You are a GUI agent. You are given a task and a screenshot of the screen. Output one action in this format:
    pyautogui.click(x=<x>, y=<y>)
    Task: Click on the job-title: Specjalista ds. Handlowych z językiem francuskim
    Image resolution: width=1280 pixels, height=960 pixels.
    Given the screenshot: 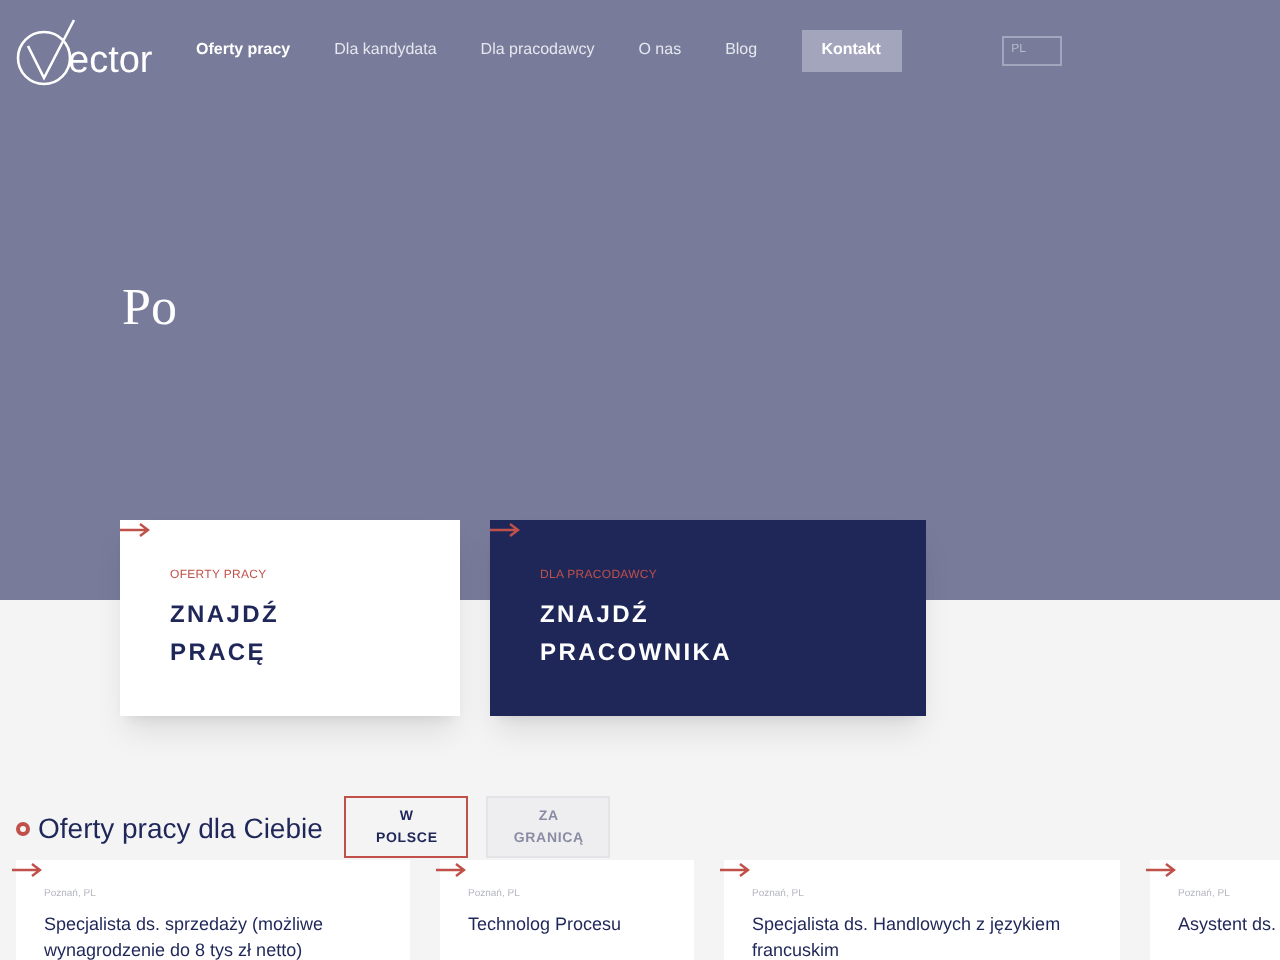 What is the action you would take?
    pyautogui.click(x=907, y=935)
    